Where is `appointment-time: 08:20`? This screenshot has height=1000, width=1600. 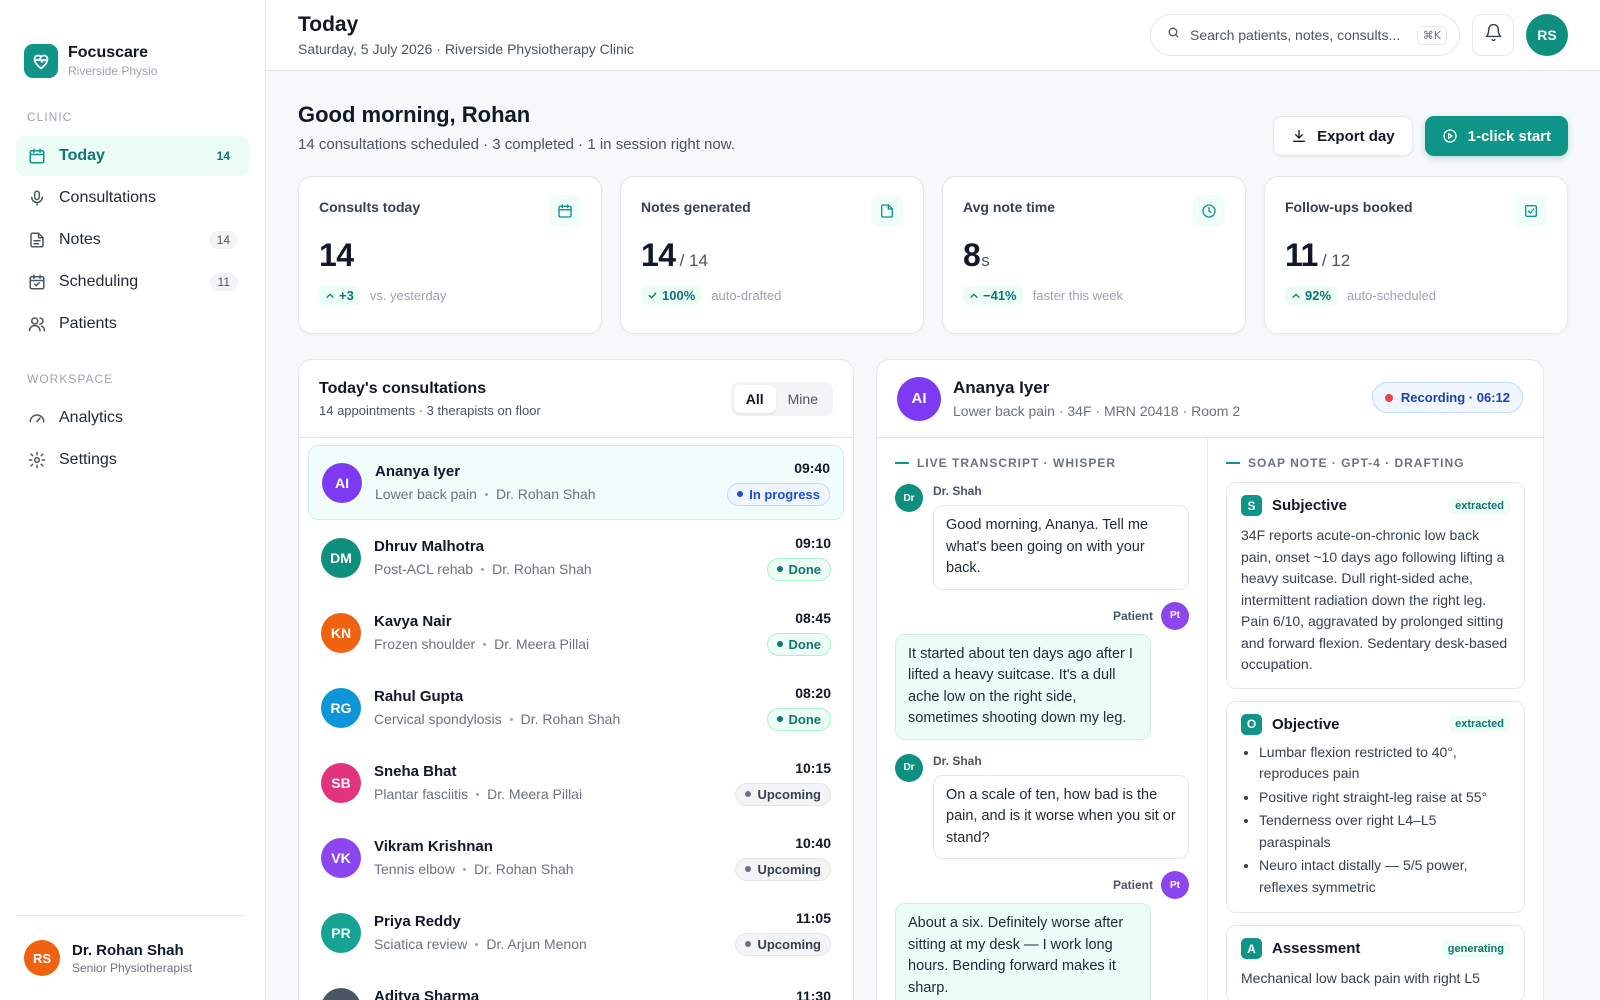 appointment-time: 08:20 is located at coordinates (813, 692).